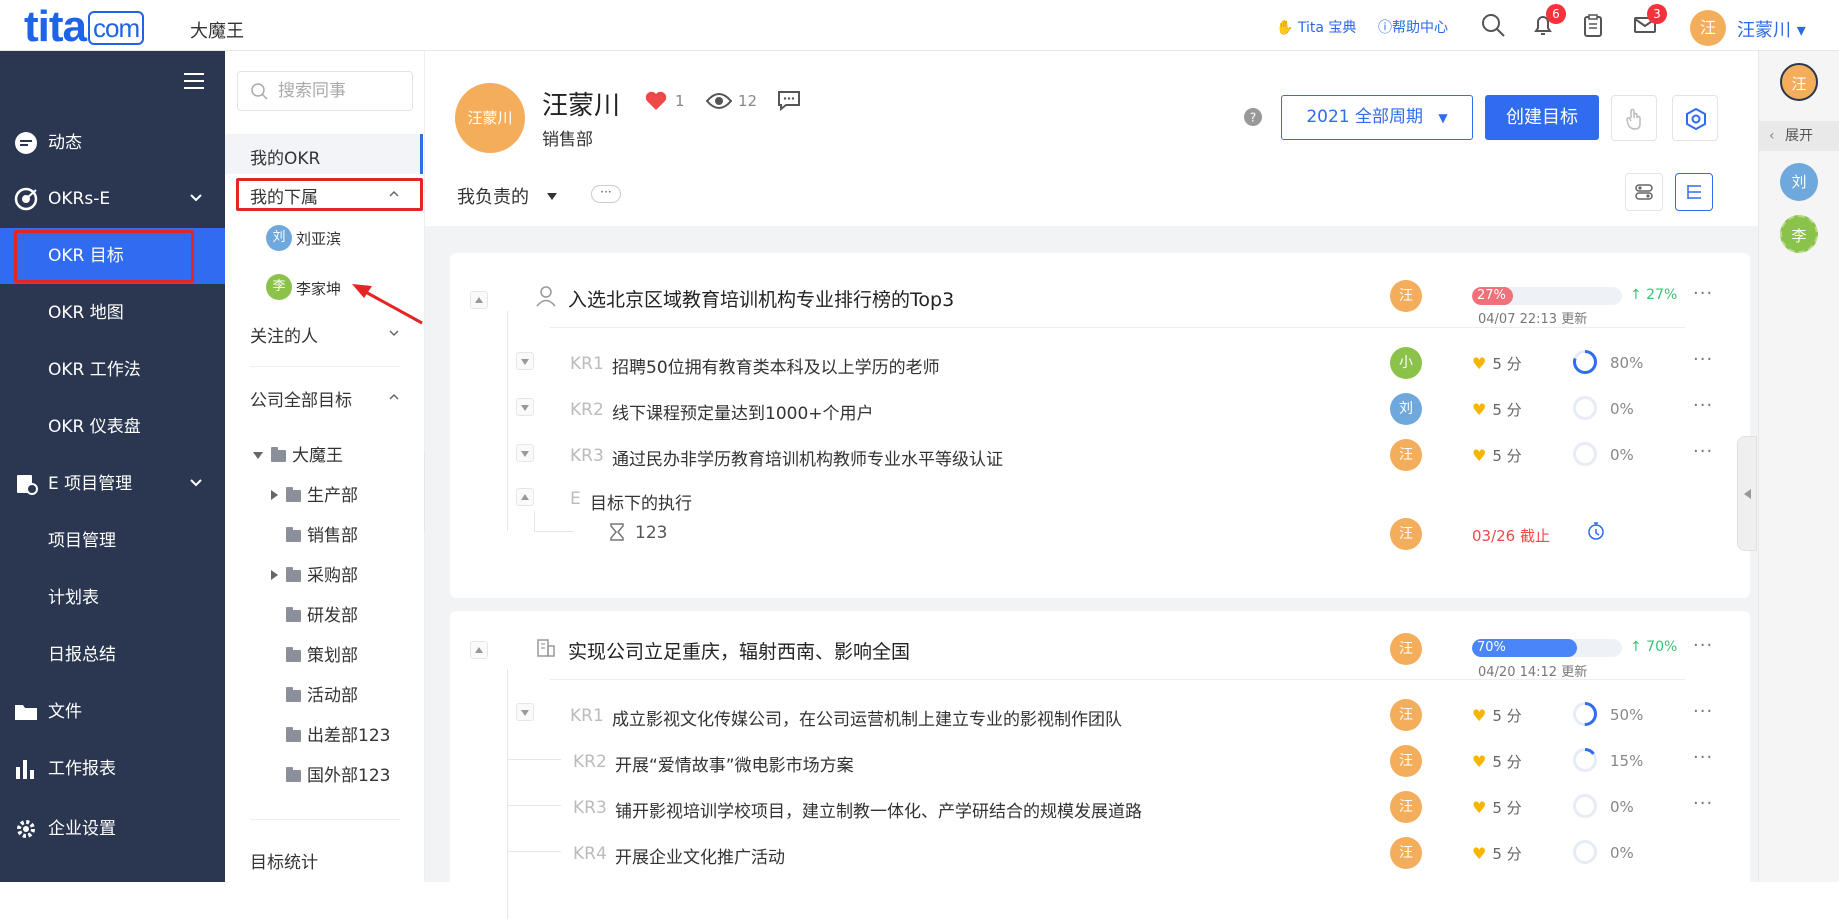 The width and height of the screenshot is (1839, 919). Describe the element at coordinates (1771, 29) in the screenshot. I see `user-menu: 汪蒙川 ▾` at that location.